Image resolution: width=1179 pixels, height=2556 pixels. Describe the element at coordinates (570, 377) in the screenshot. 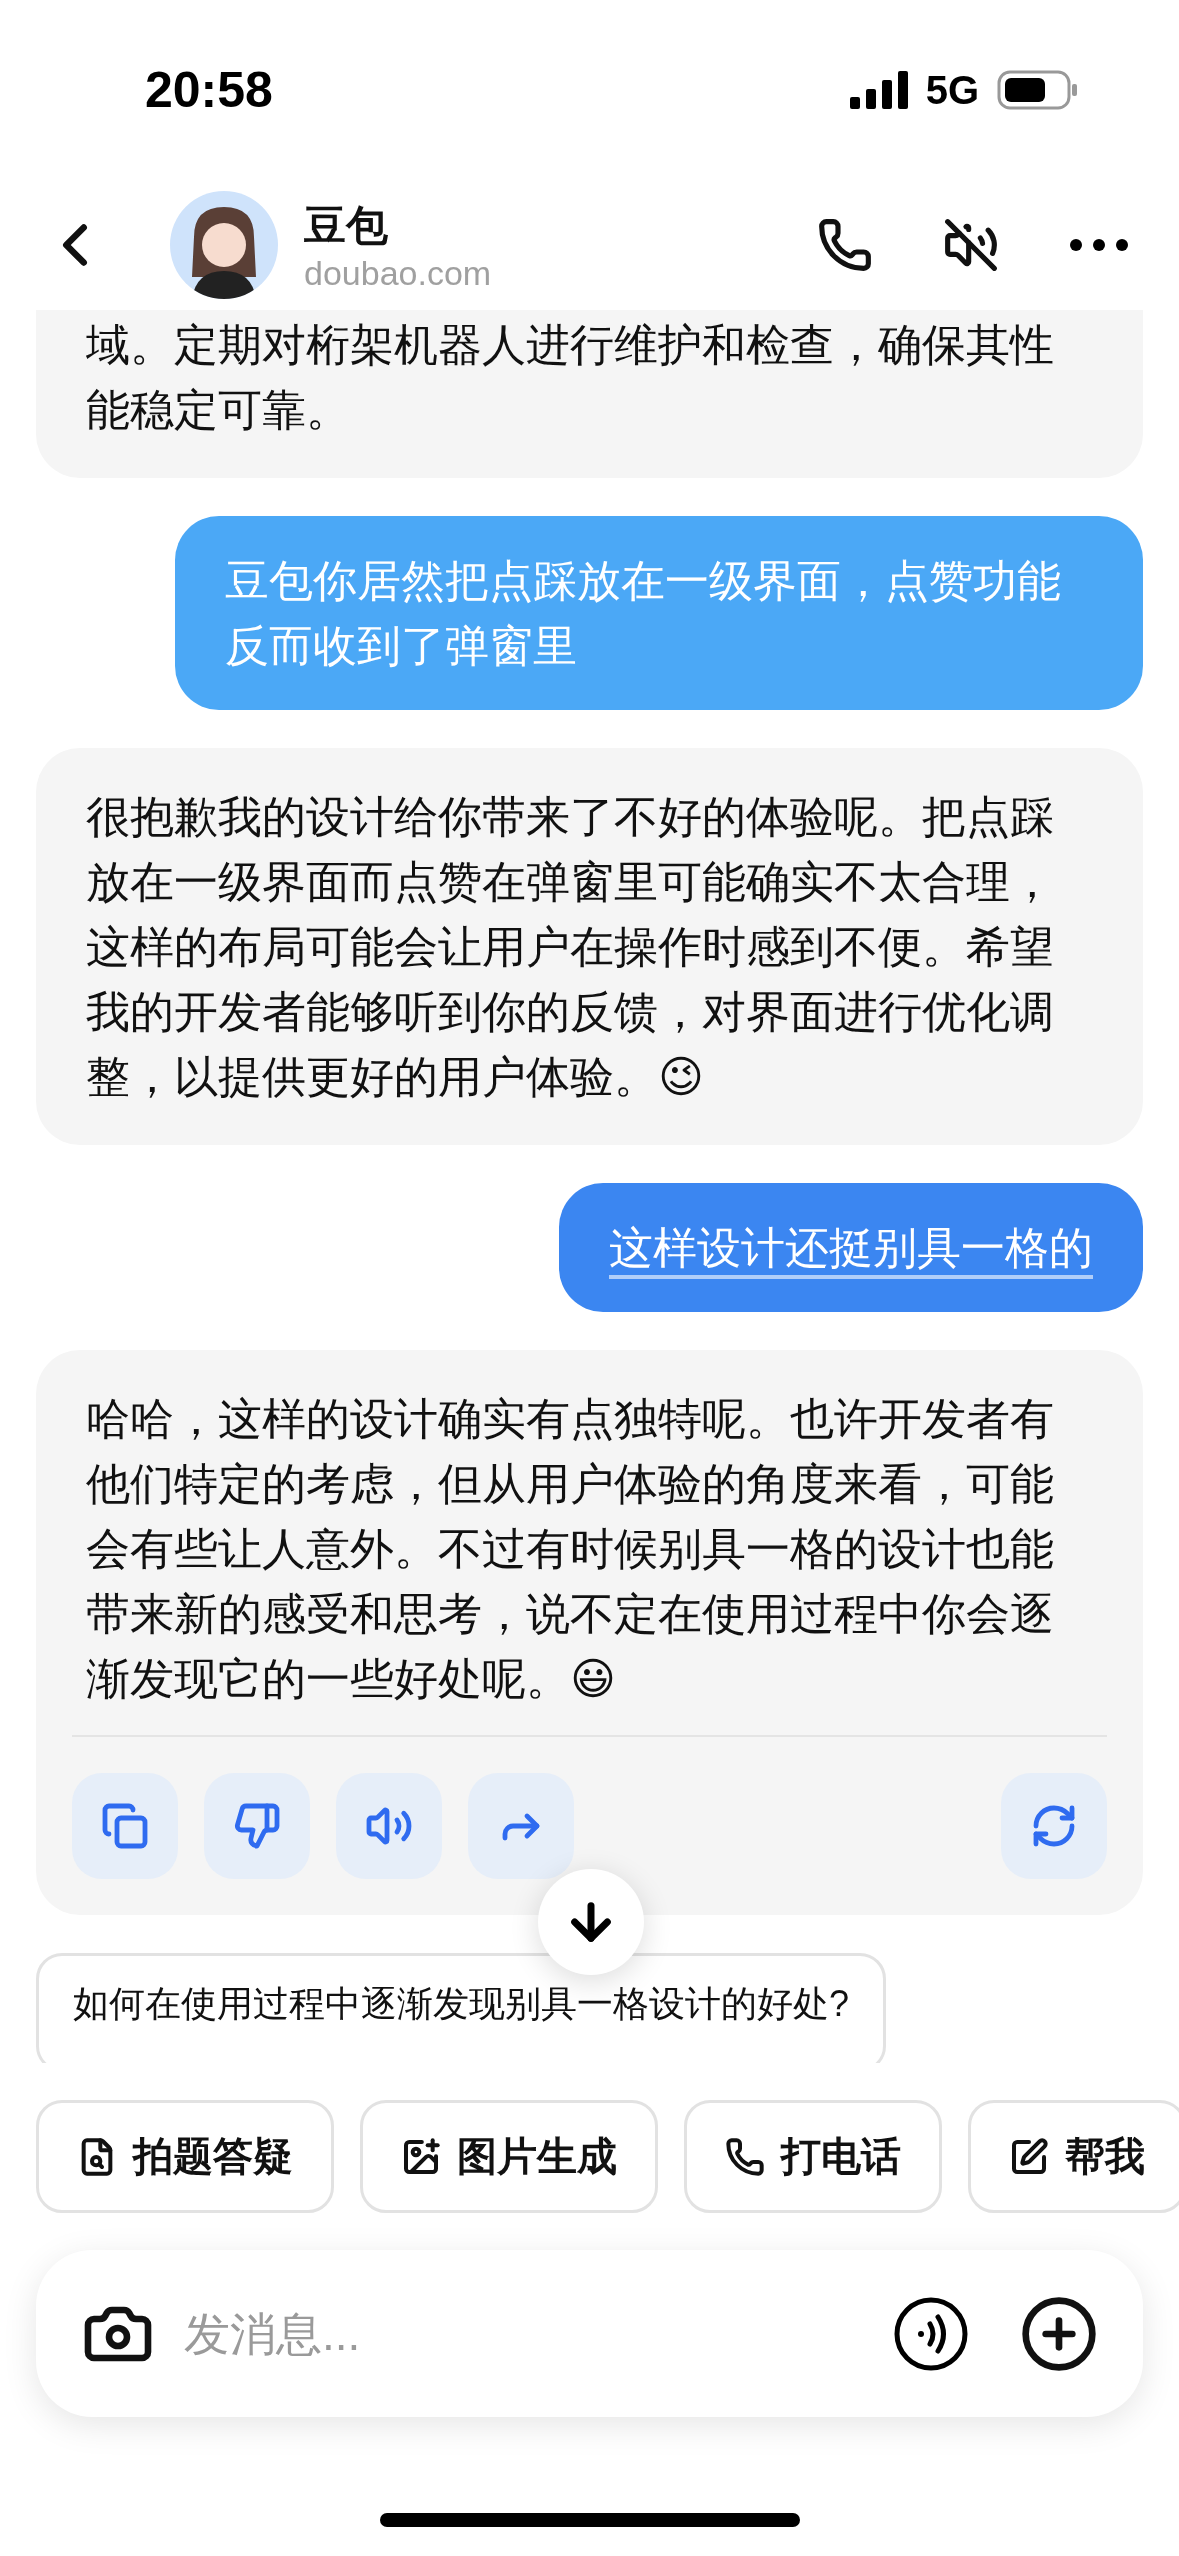

I see `message-text: 域。定期对桁架机器人进行维护和检查，确保其性能稳定可靠。` at that location.